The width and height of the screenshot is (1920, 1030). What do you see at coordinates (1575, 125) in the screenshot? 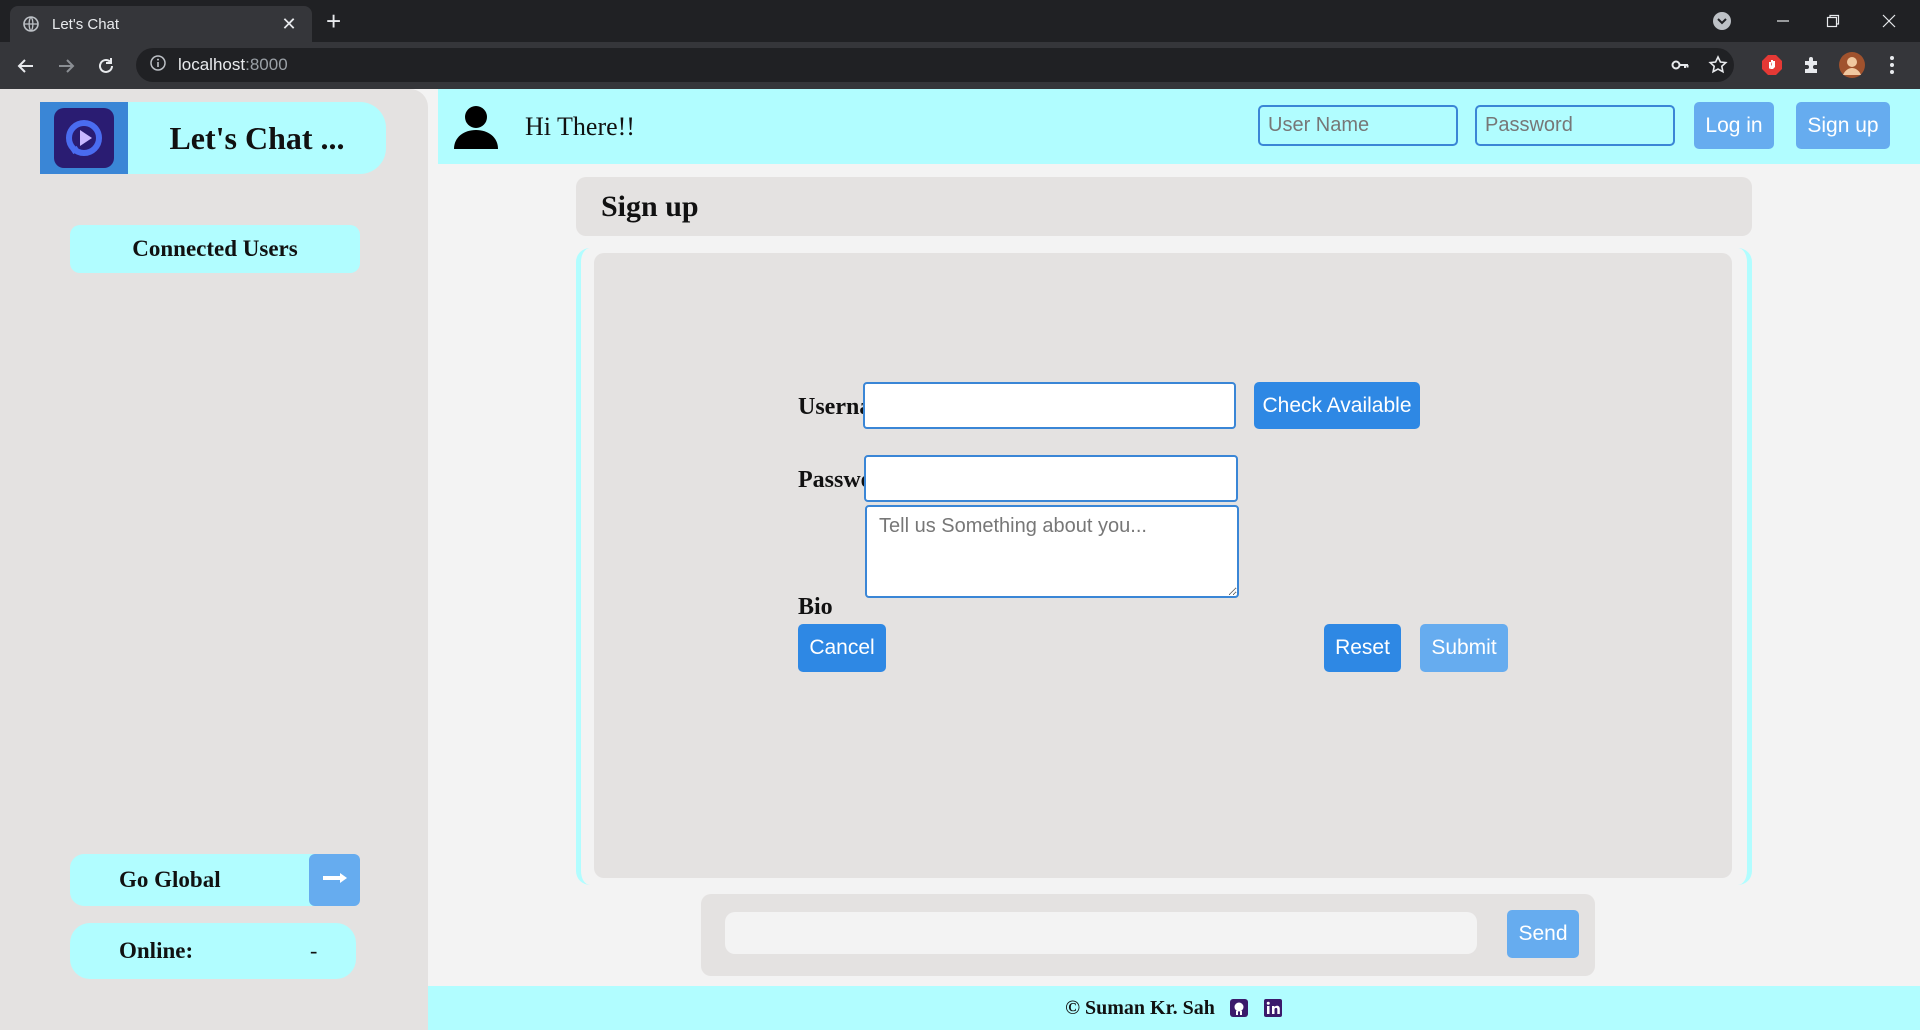
I see `login-password-input` at bounding box center [1575, 125].